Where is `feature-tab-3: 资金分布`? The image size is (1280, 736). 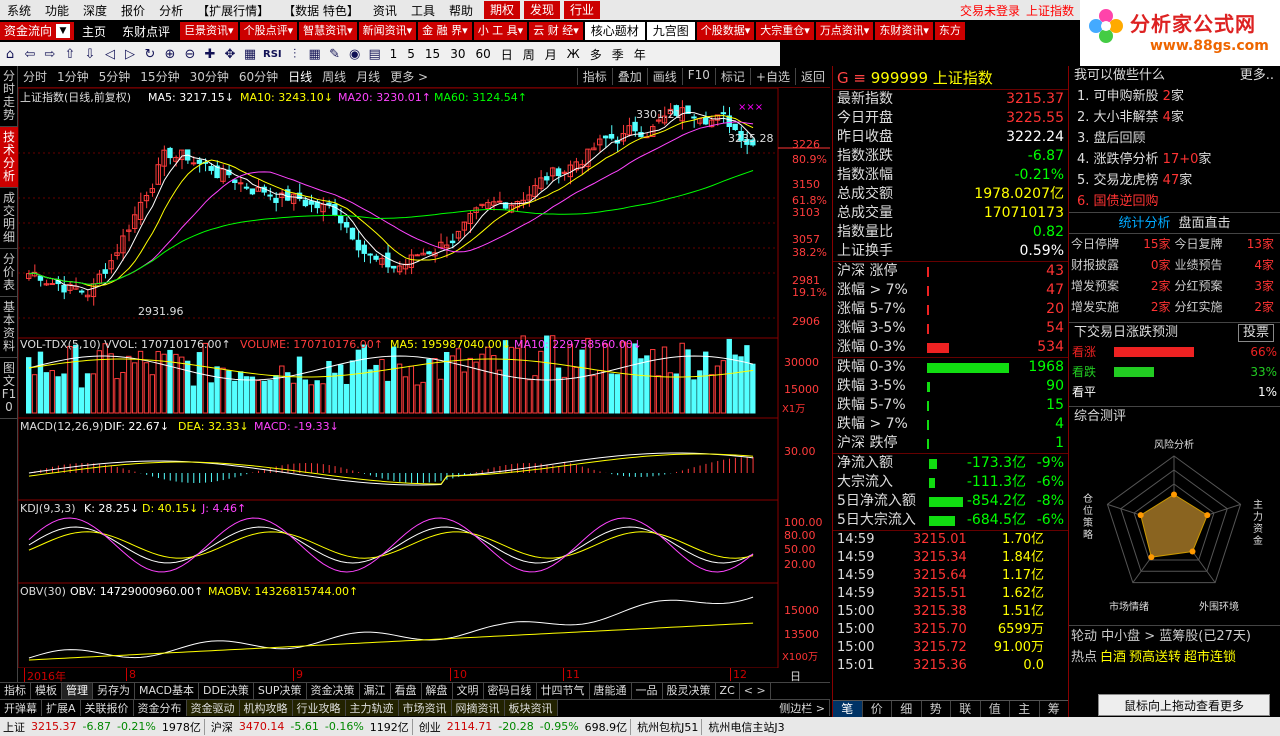 feature-tab-3: 资金分布 is located at coordinates (160, 708).